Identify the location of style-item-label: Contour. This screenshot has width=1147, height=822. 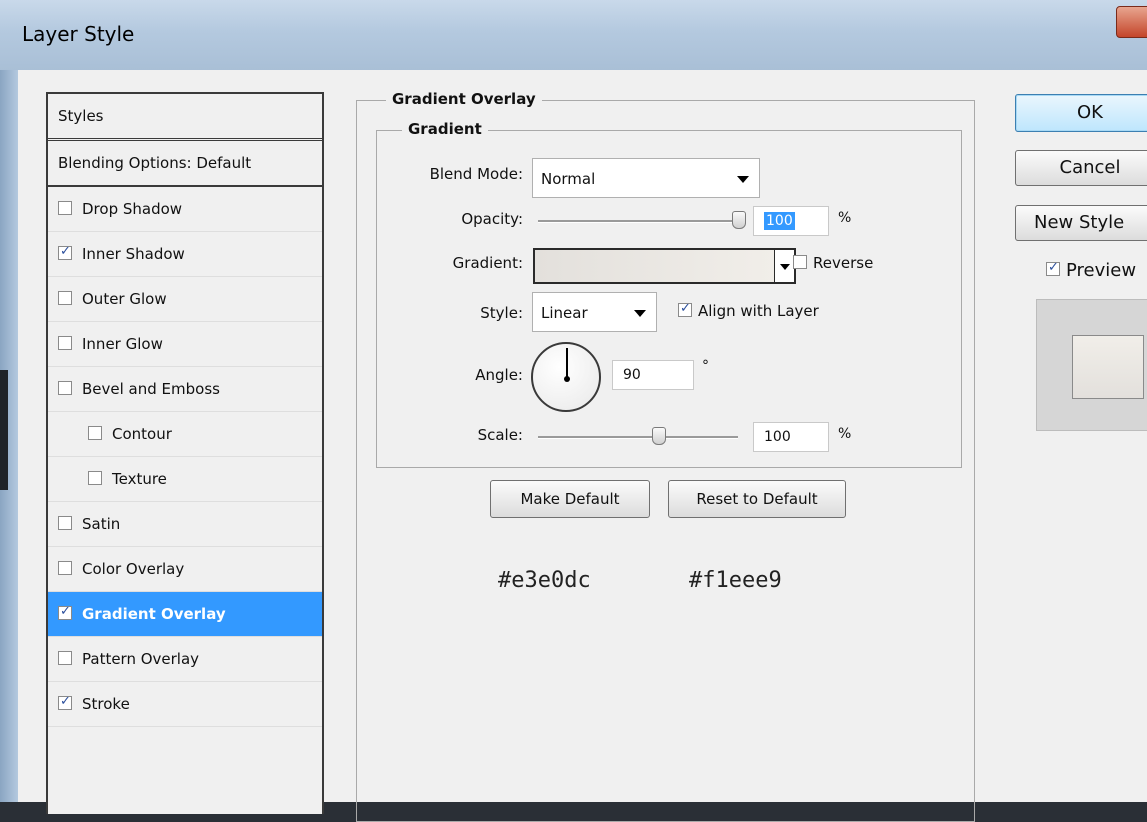
(142, 434).